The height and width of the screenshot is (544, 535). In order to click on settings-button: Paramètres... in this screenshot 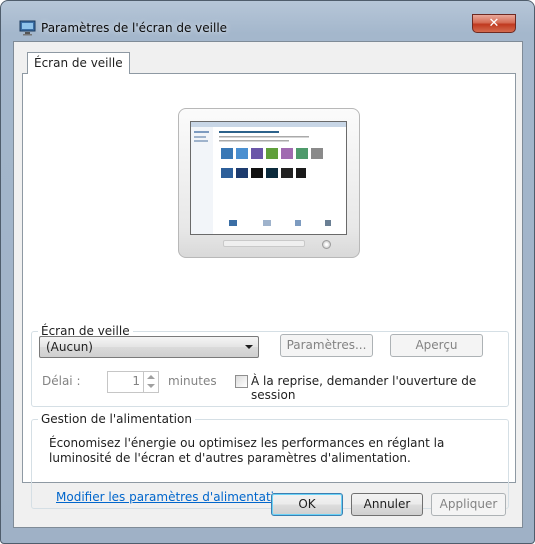, I will do `click(326, 345)`.